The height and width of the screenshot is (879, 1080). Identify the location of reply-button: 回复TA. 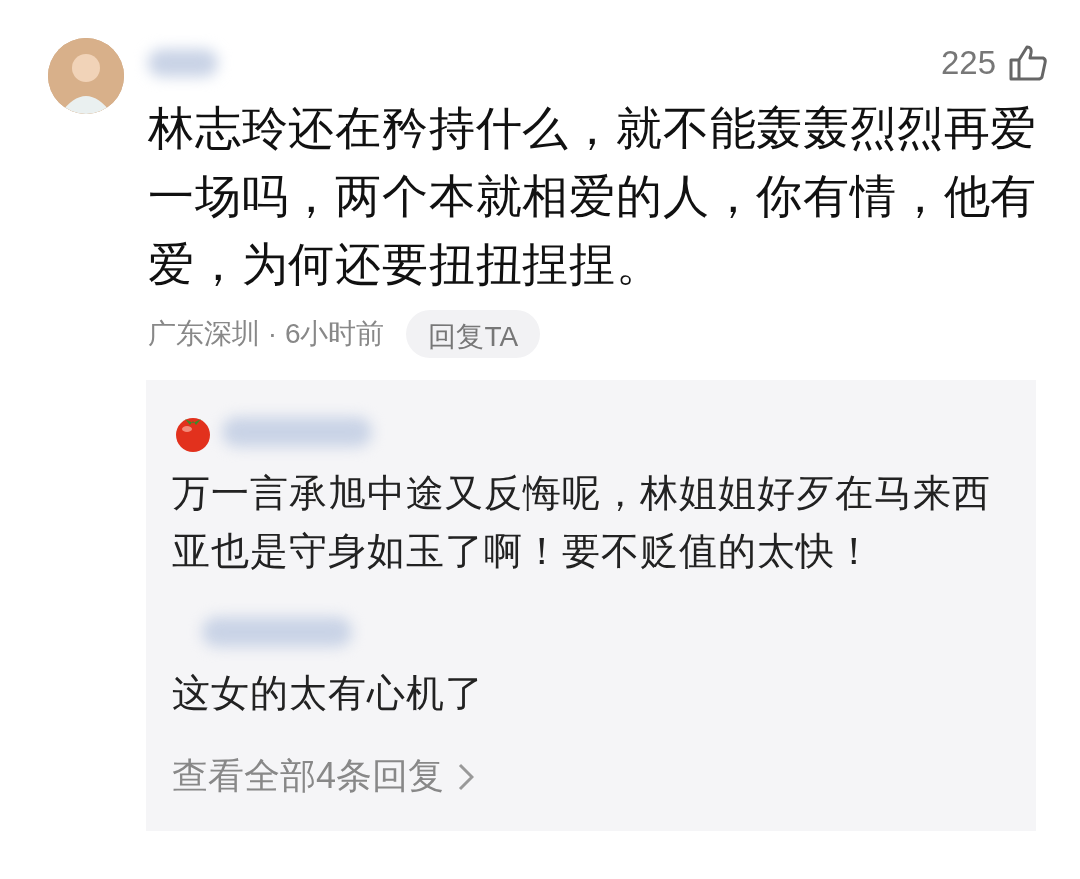
(473, 334).